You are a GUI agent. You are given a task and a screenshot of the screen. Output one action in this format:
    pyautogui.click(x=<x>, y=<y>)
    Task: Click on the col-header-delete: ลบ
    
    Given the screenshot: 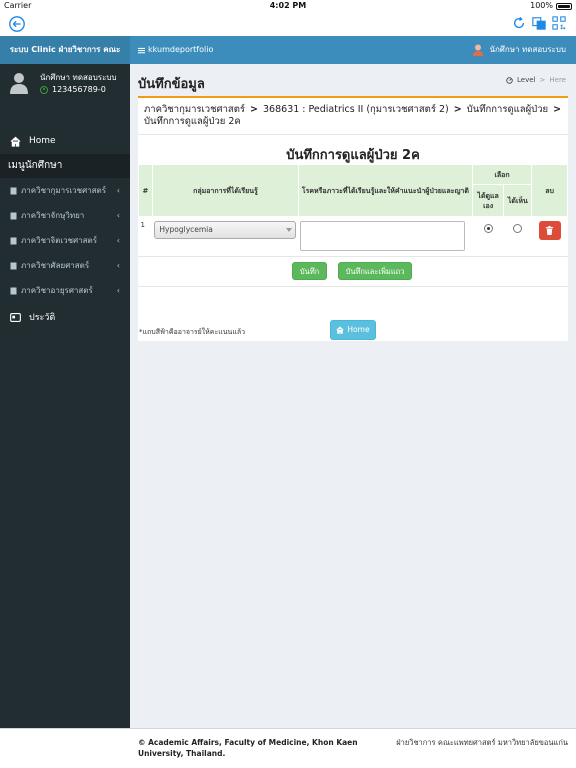 What is the action you would take?
    pyautogui.click(x=549, y=190)
    